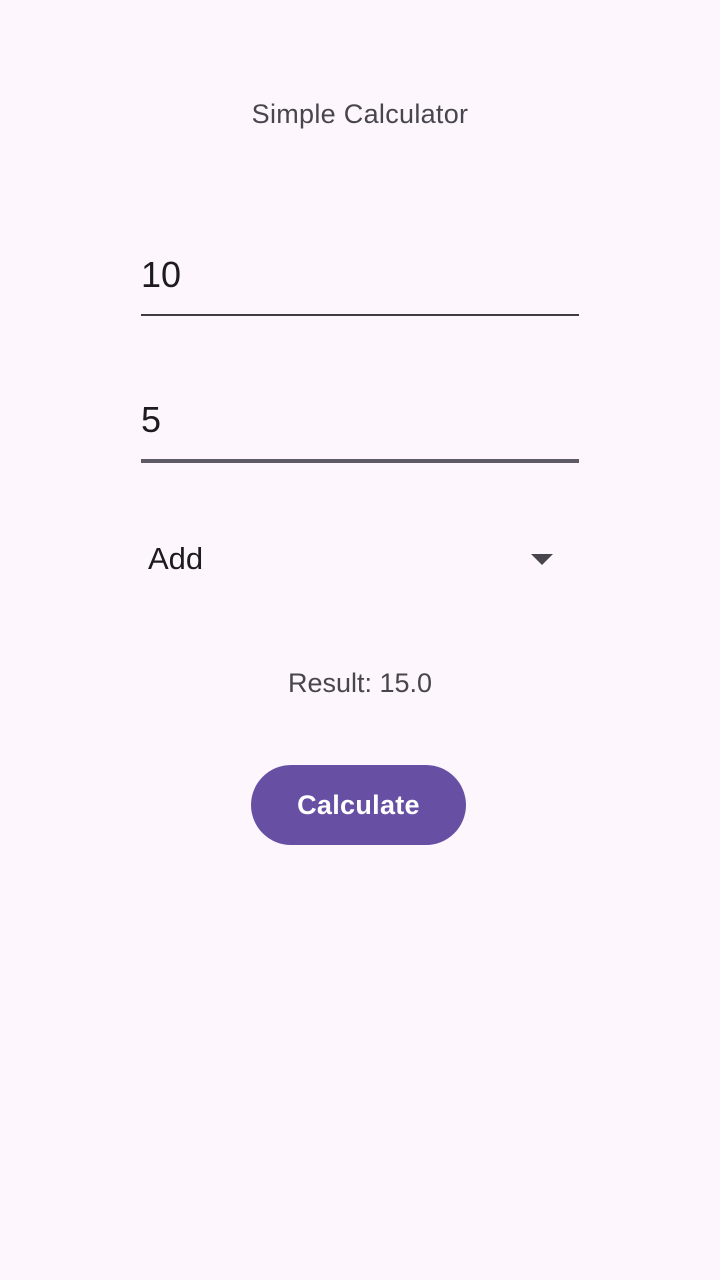  Describe the element at coordinates (360, 461) in the screenshot. I see `second-number-underline` at that location.